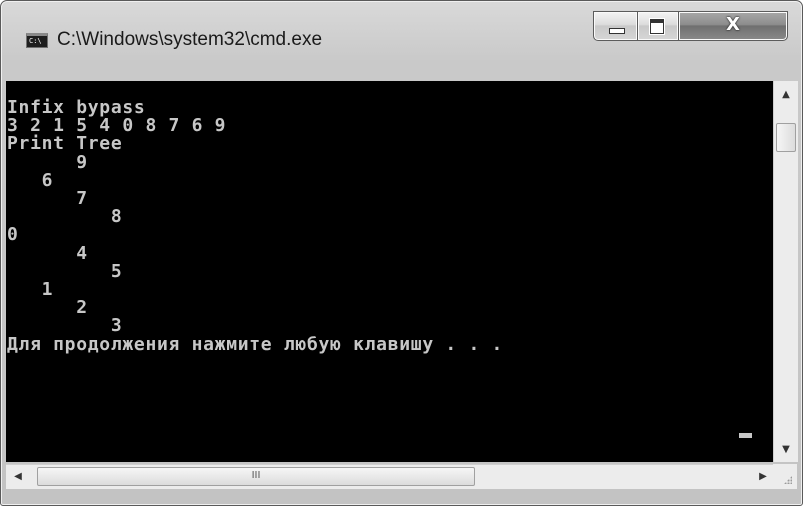 The image size is (805, 508). I want to click on maximize-button, so click(658, 26).